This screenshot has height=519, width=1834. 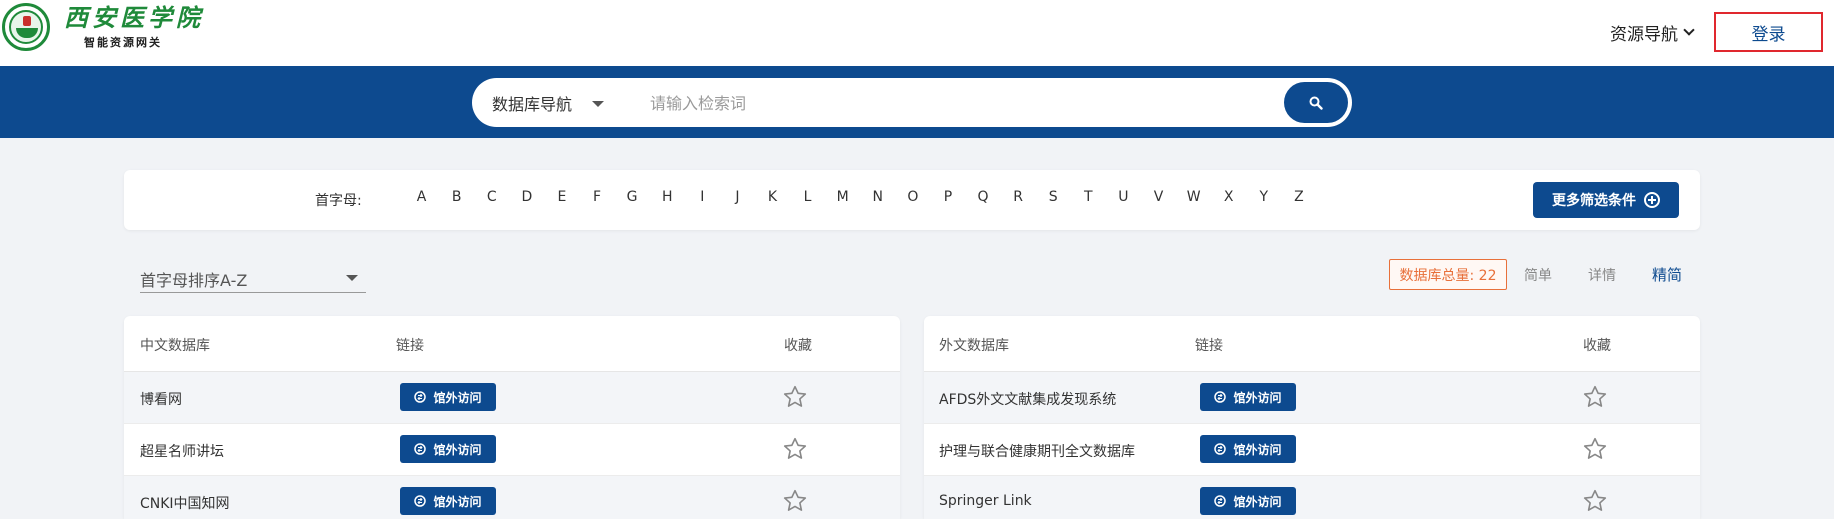 What do you see at coordinates (1312, 450) in the screenshot?
I see `table-row: 护理与联合健康期刊全文数据库 馆外访问` at bounding box center [1312, 450].